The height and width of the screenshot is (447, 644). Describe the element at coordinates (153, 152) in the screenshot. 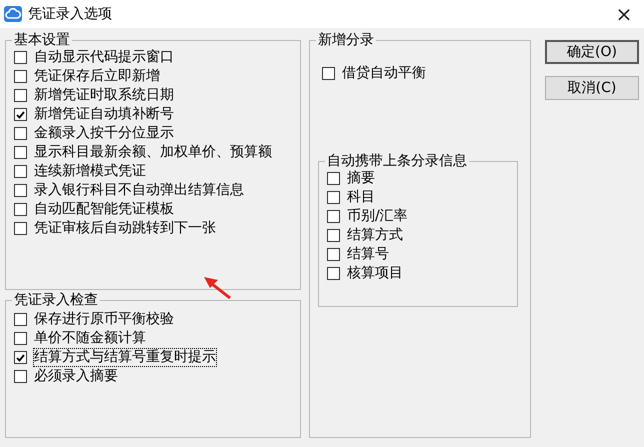

I see `checkbox-label: 显示科目最新余额、加权单价、预算额` at that location.